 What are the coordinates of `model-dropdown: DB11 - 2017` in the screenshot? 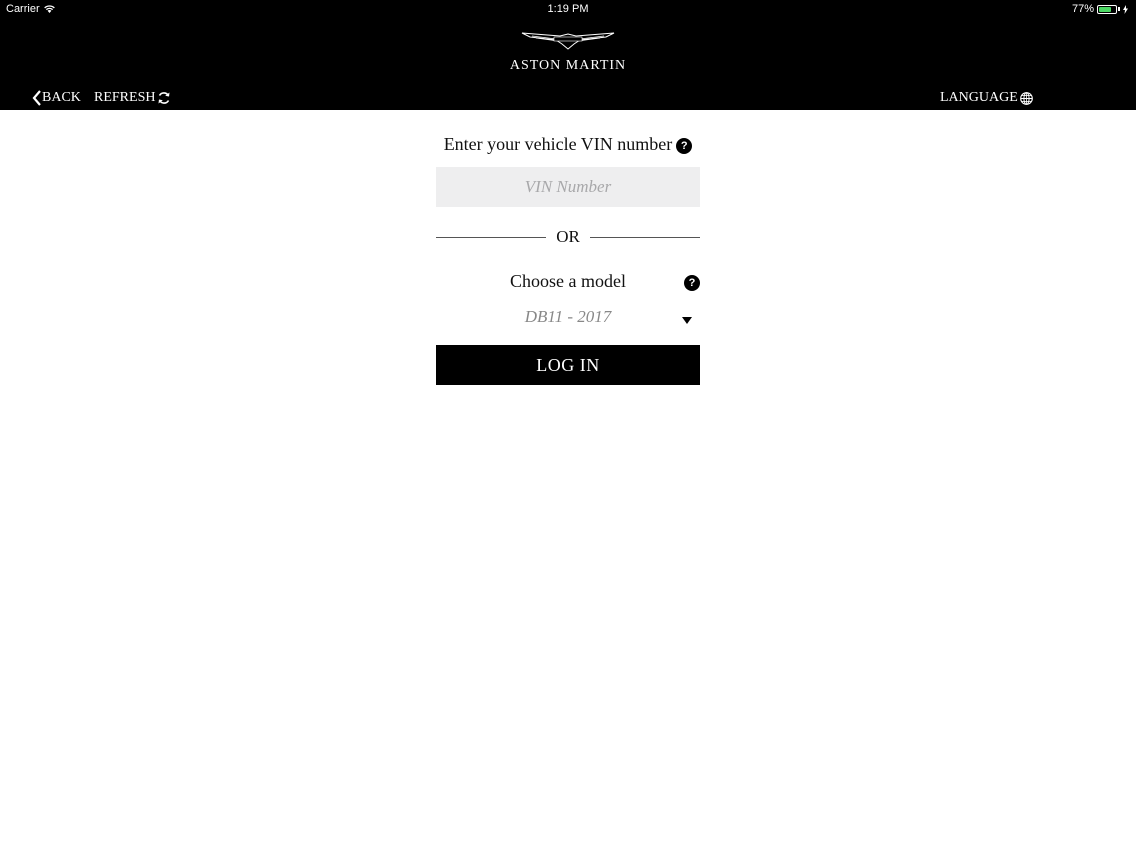 It's located at (568, 320).